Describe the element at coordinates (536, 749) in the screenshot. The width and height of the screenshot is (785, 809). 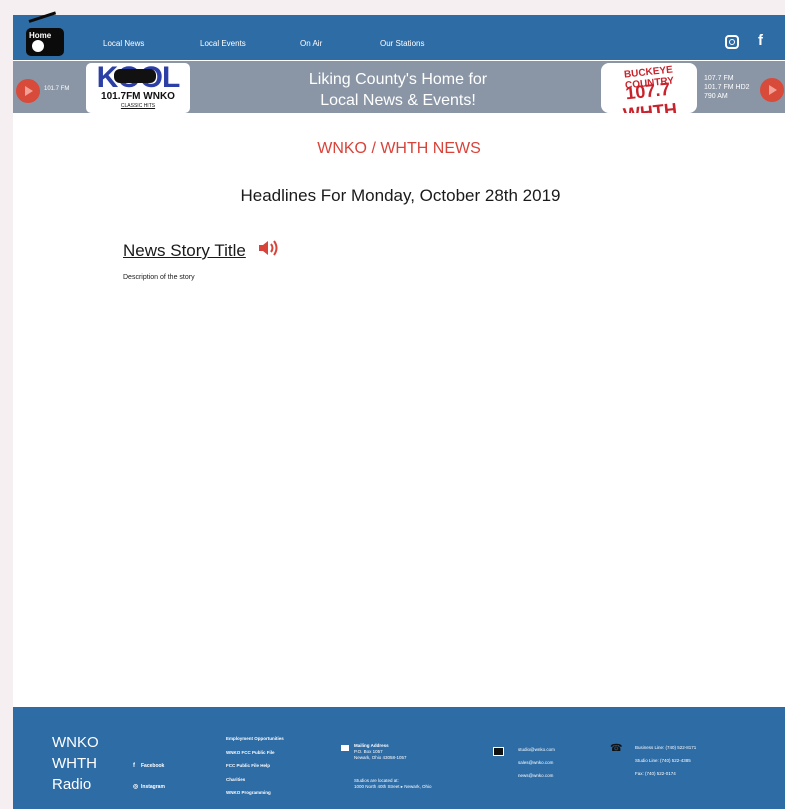
I see `email-link: studio@wnko.com` at that location.